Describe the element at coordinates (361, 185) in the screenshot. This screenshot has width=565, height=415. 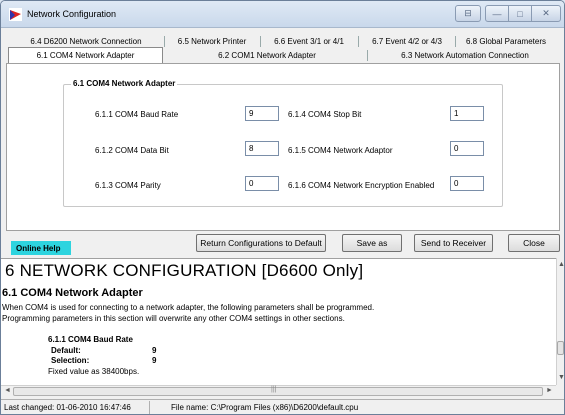
I see `encryption-enabled-label: 6.1.6 COM4 Network Encryption Enabled` at that location.